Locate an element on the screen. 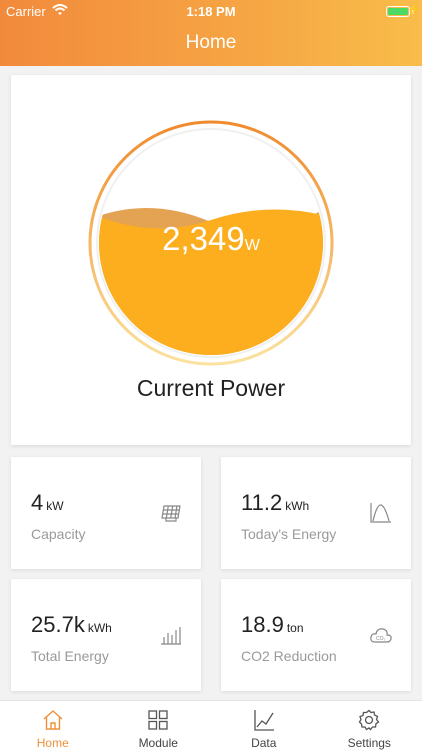  stat-label: Today's Energy is located at coordinates (289, 534).